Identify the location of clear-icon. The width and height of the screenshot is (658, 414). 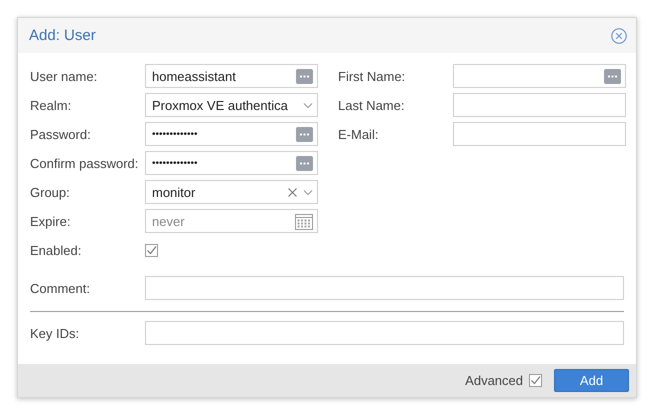
(292, 192).